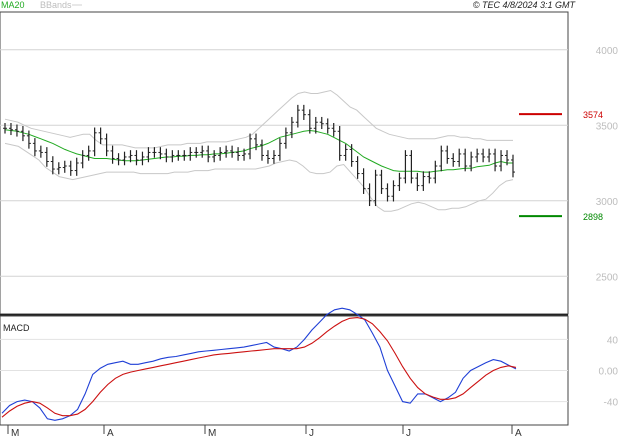 This screenshot has height=440, width=627. I want to click on upper-band-line, so click(258, 119).